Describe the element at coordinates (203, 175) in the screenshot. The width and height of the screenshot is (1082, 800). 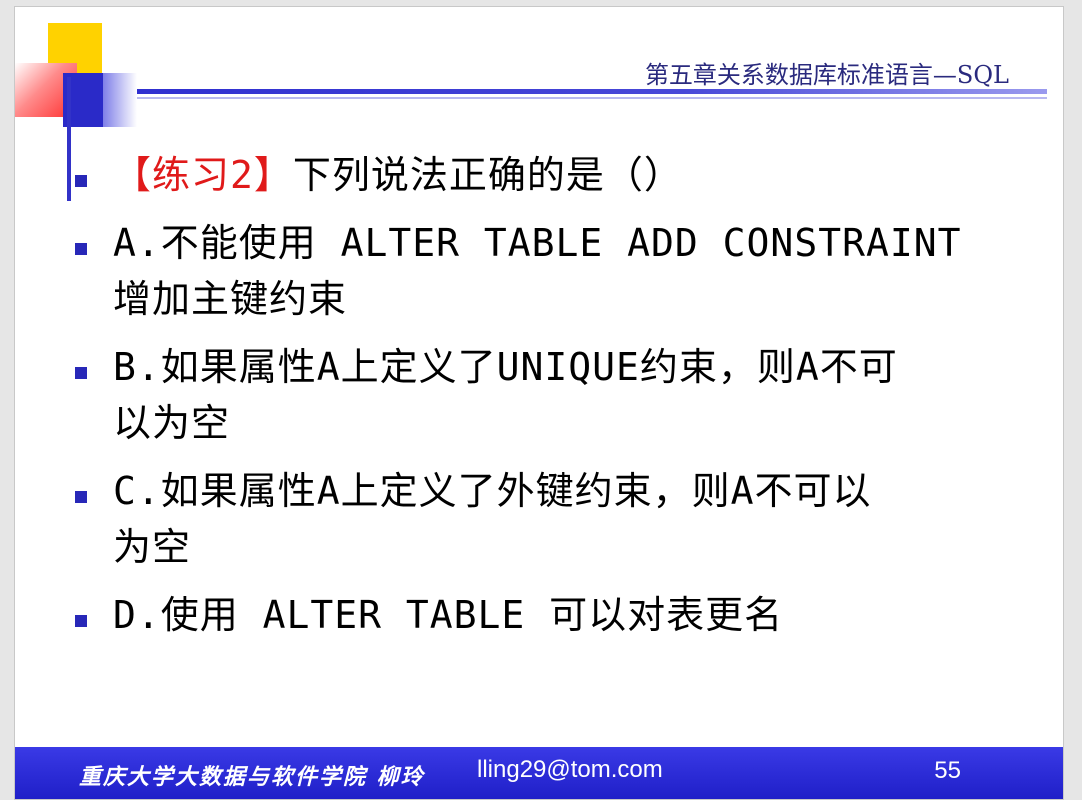
I see `exercise-tag: 【练习2】` at that location.